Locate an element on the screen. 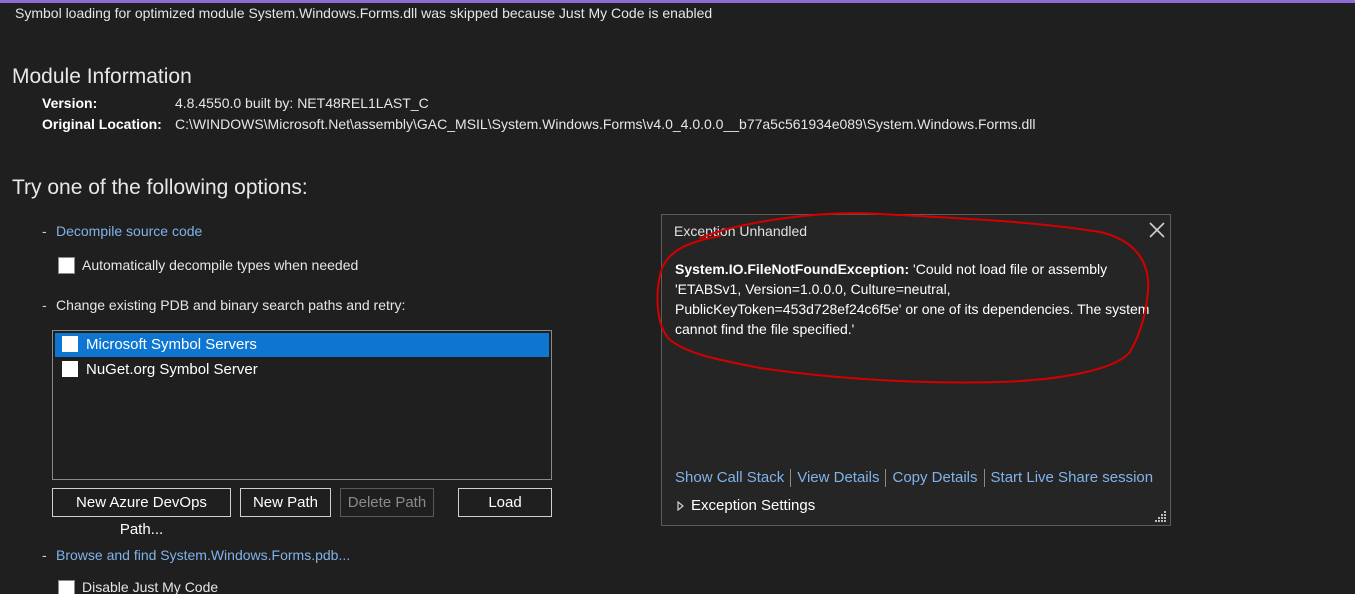 This screenshot has width=1355, height=594. decompile-source-link: Decompile source code is located at coordinates (129, 231).